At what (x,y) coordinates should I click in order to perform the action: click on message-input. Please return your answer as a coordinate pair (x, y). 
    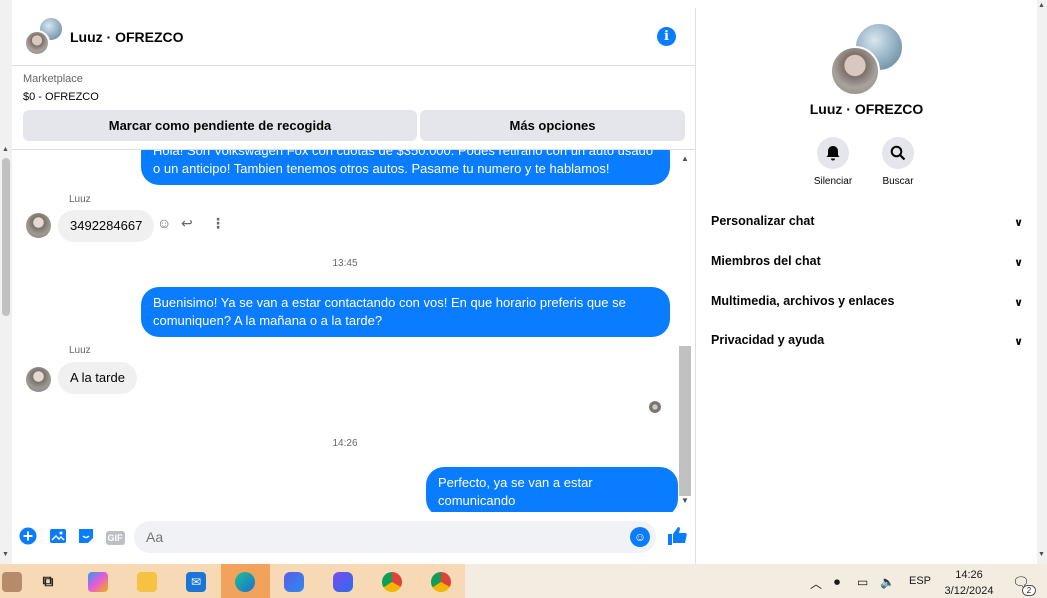
    Looking at the image, I should click on (395, 537).